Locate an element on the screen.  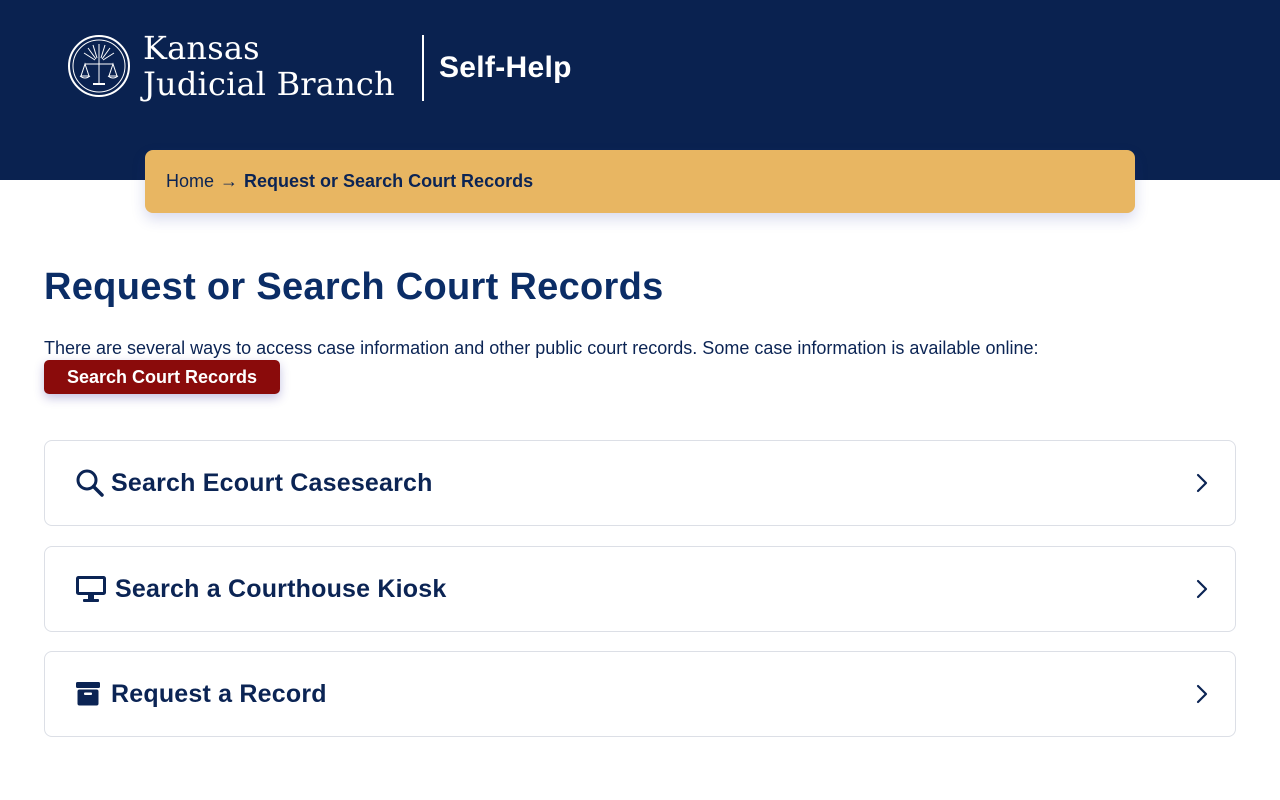
brand-name: Kansas Judicial Branch is located at coordinates (269, 66).